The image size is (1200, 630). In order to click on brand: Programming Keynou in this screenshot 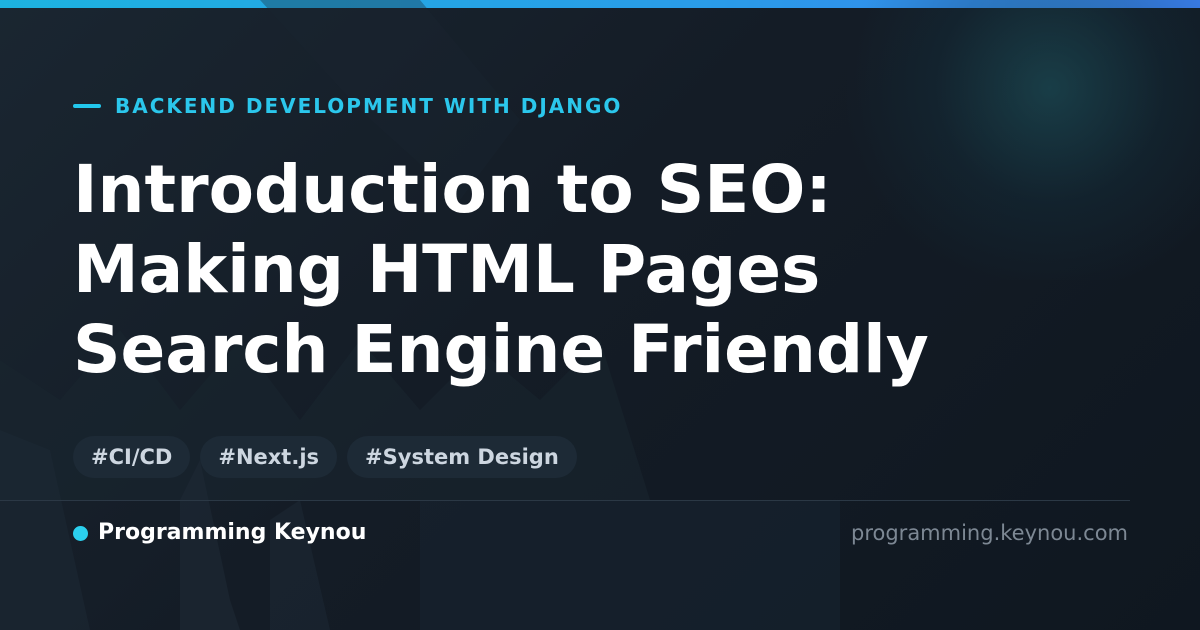, I will do `click(219, 533)`.